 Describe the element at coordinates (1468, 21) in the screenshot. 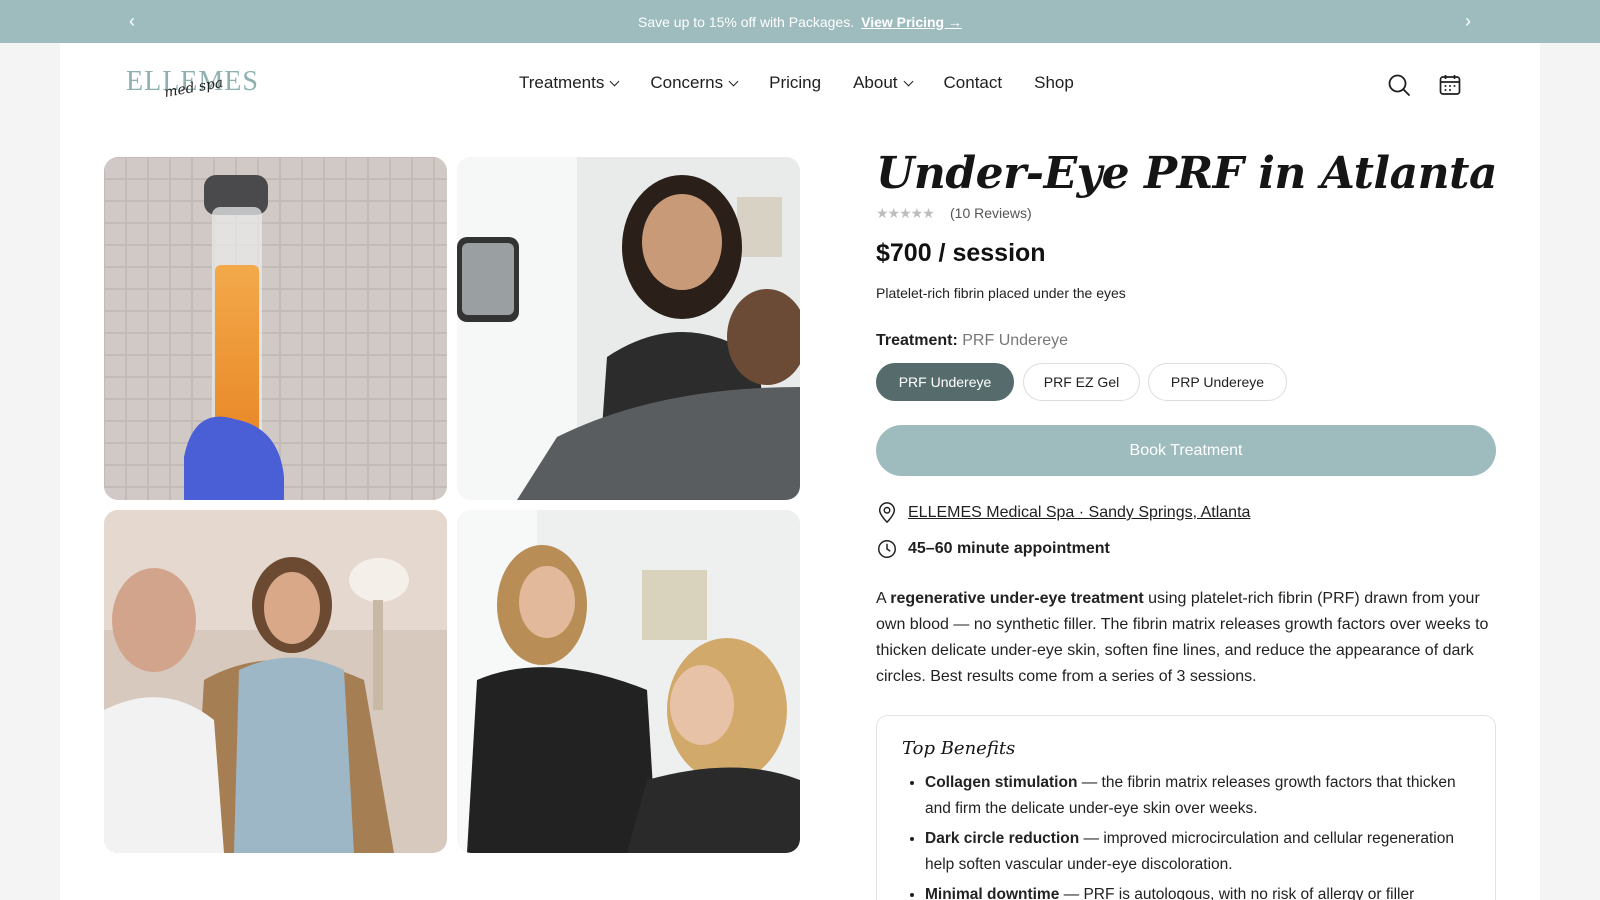

I see `chevron-right-icon: ›` at that location.